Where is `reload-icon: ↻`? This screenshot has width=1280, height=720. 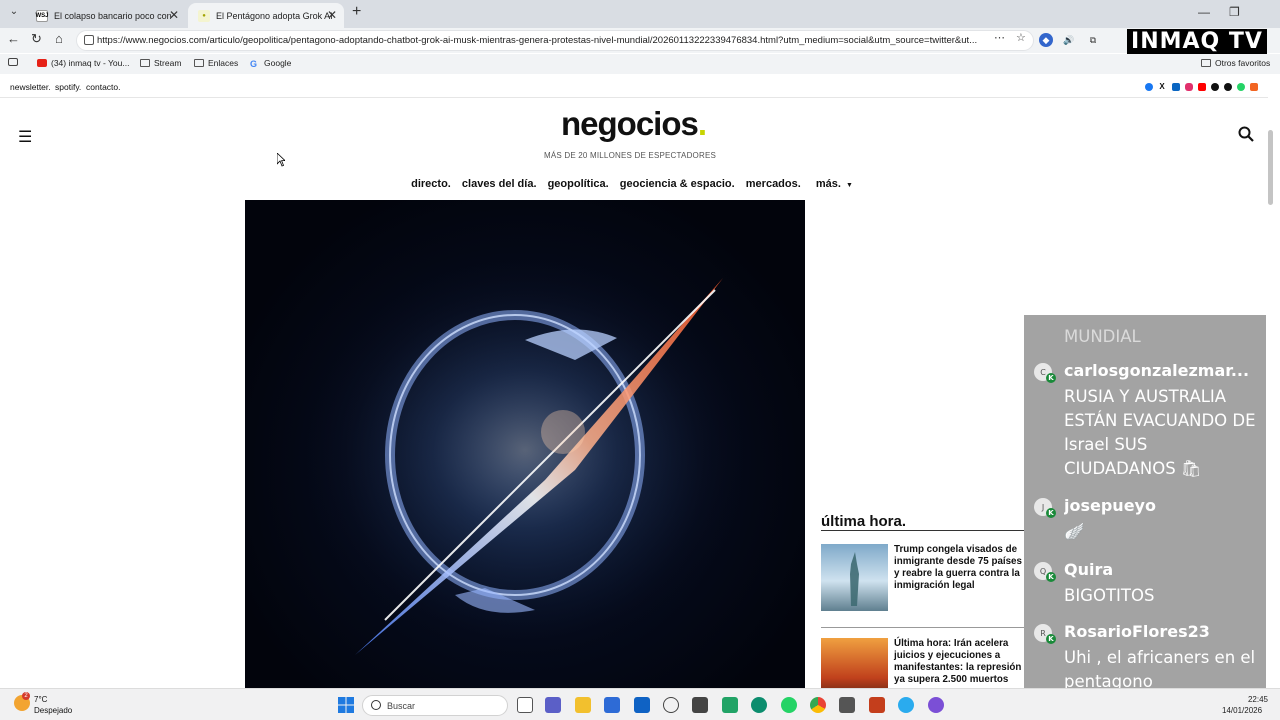 reload-icon: ↻ is located at coordinates (36, 39).